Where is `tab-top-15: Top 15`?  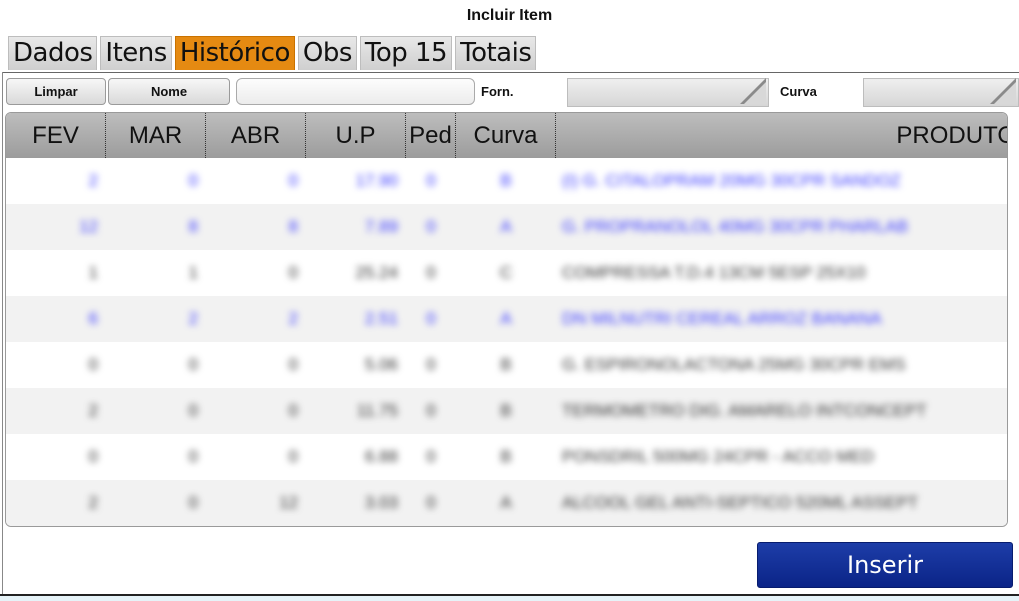
tab-top-15: Top 15 is located at coordinates (406, 53).